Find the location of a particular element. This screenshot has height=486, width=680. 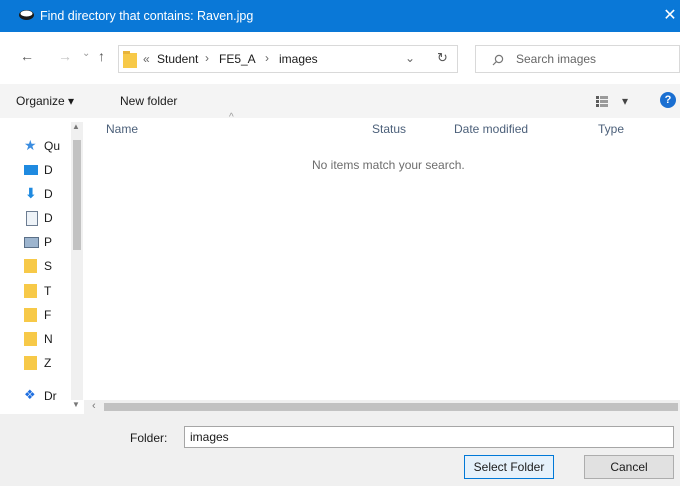

picture-icon is located at coordinates (31, 242).